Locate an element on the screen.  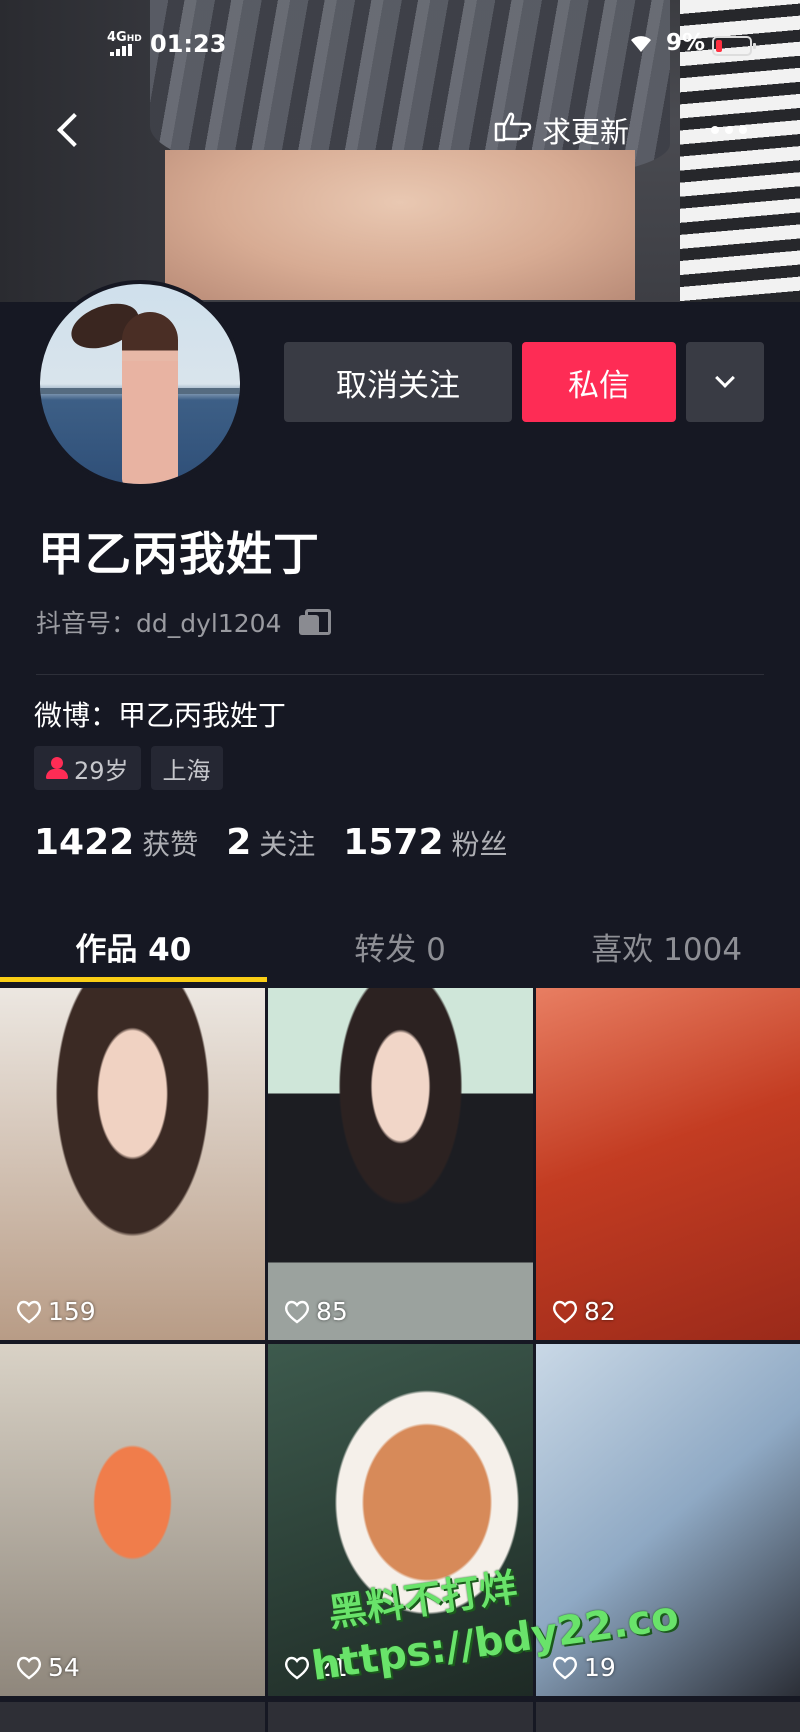
tag-age: 29岁 is located at coordinates (87, 768).